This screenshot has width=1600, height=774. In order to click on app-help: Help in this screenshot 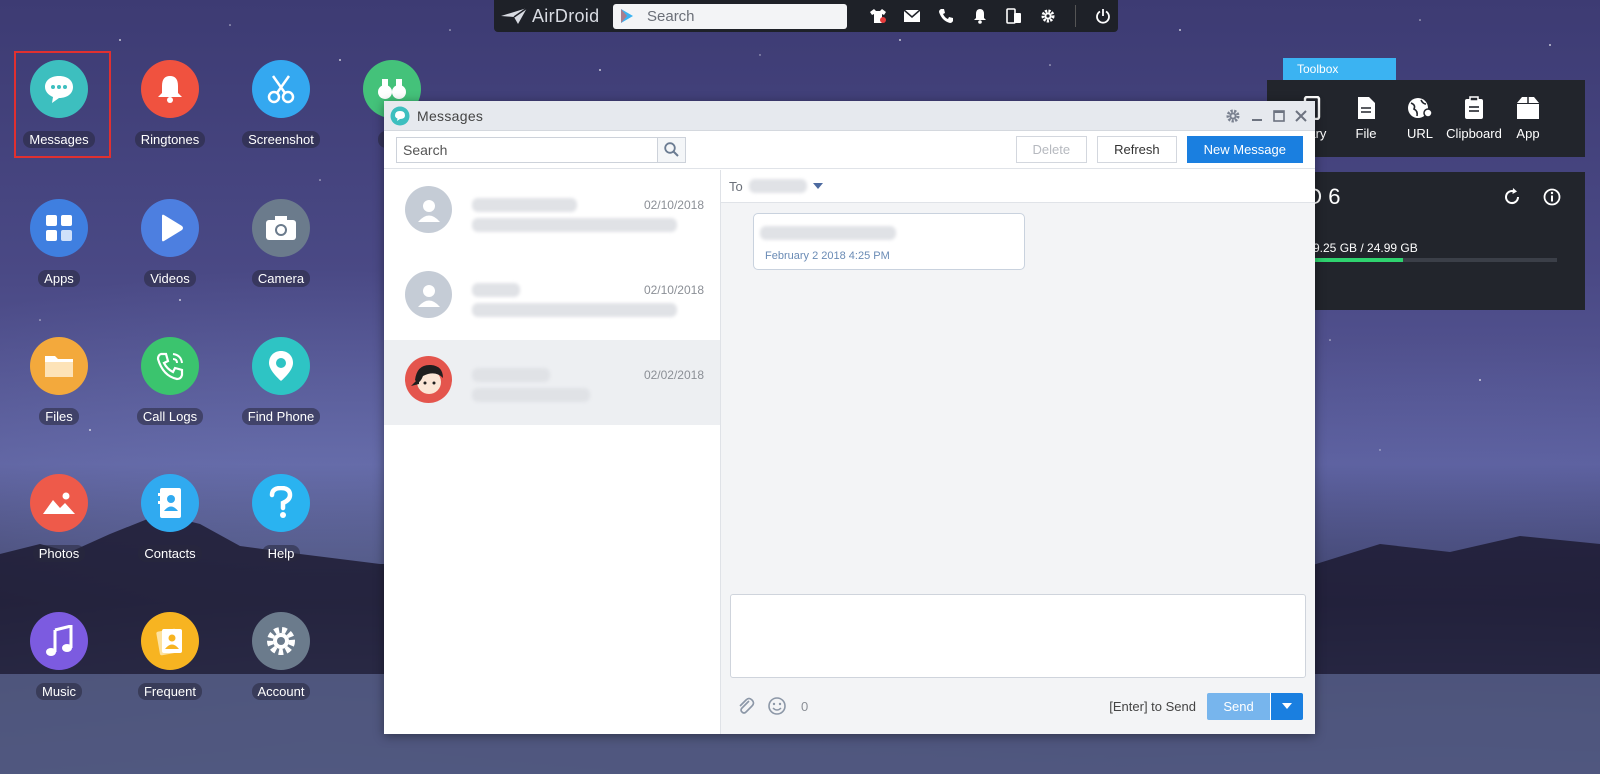, I will do `click(281, 518)`.